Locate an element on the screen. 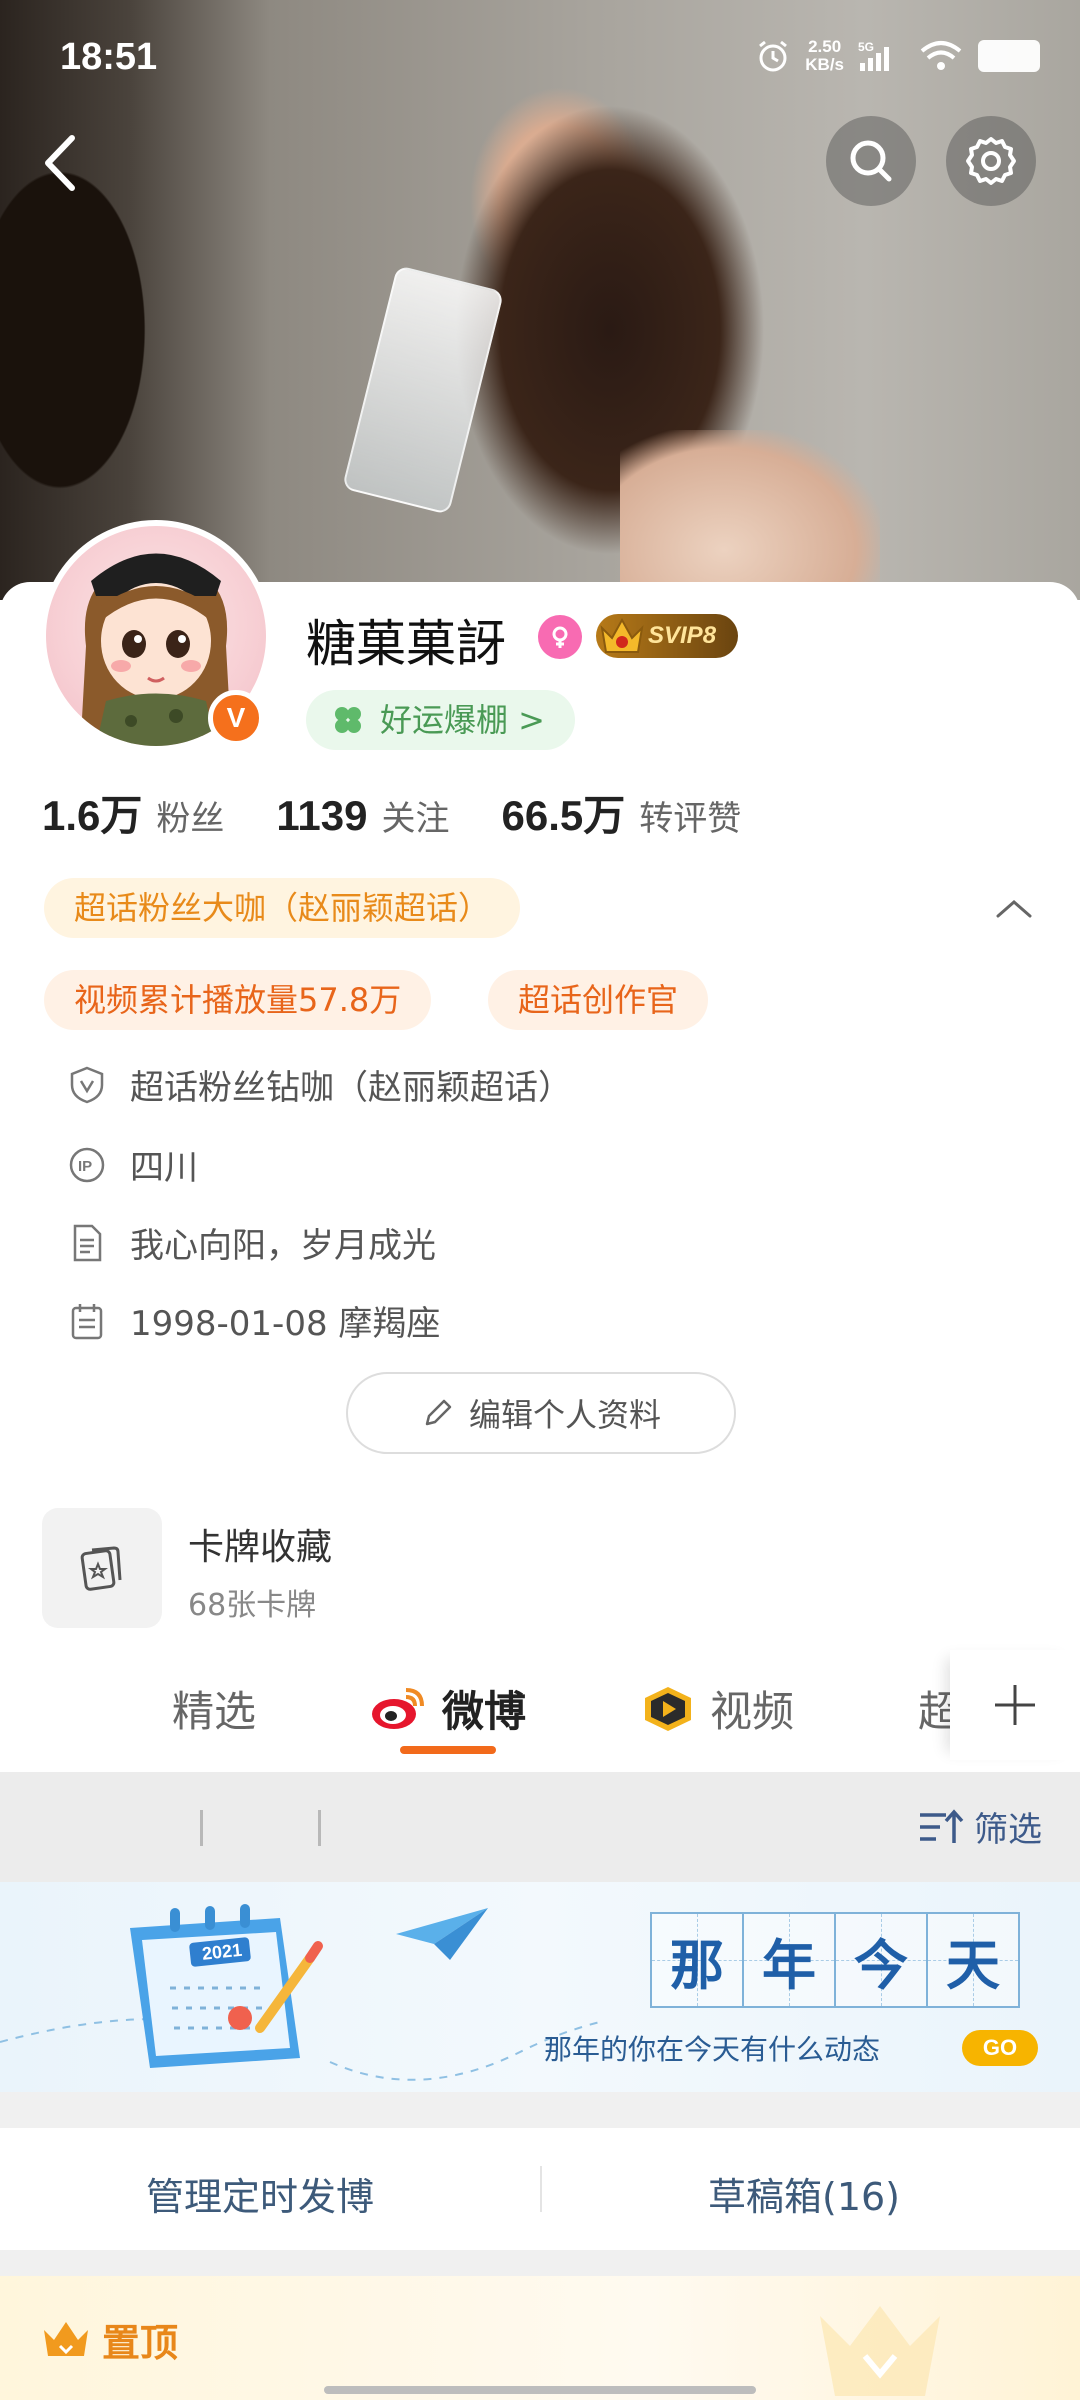 The image size is (1080, 2400). card-collection-icon is located at coordinates (101, 1568).